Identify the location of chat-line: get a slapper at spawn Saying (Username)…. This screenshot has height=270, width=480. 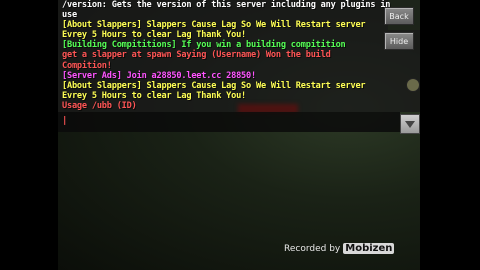
(196, 55).